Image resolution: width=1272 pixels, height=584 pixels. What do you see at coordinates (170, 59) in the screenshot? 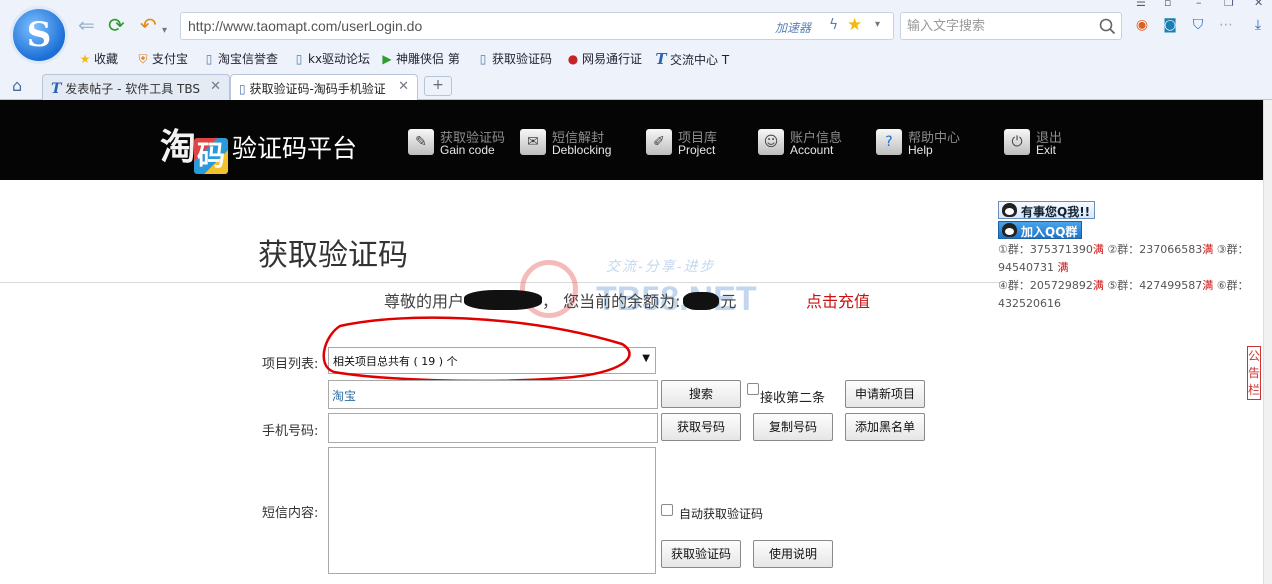
I see `bookmark-label: 支付宝` at bounding box center [170, 59].